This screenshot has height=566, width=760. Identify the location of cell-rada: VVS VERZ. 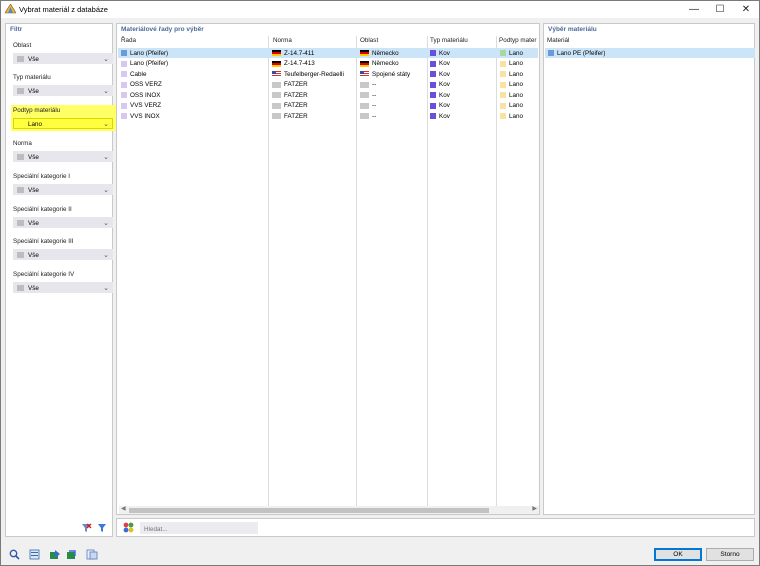
(146, 105).